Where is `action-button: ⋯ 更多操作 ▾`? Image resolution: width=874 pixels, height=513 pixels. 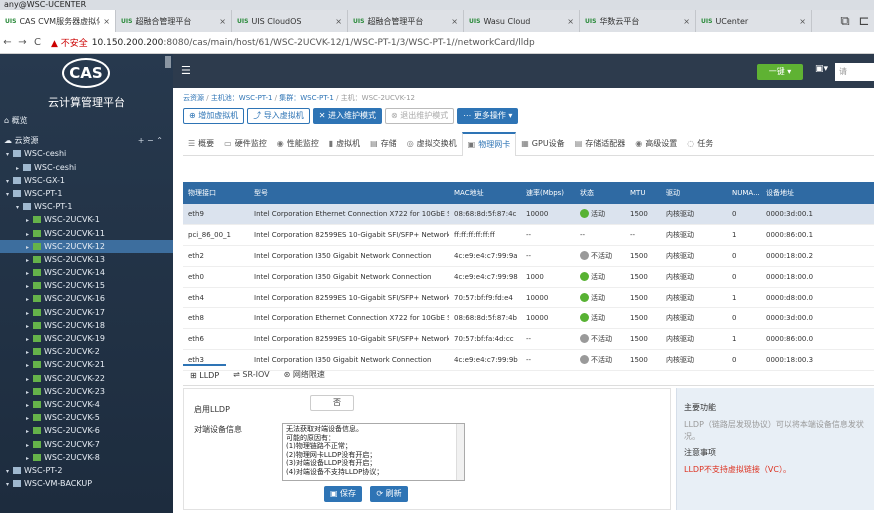 action-button: ⋯ 更多操作 ▾ is located at coordinates (488, 116).